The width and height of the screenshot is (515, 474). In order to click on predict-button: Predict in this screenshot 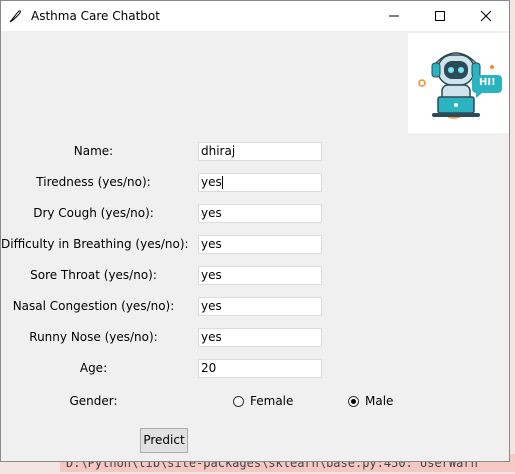, I will do `click(164, 440)`.